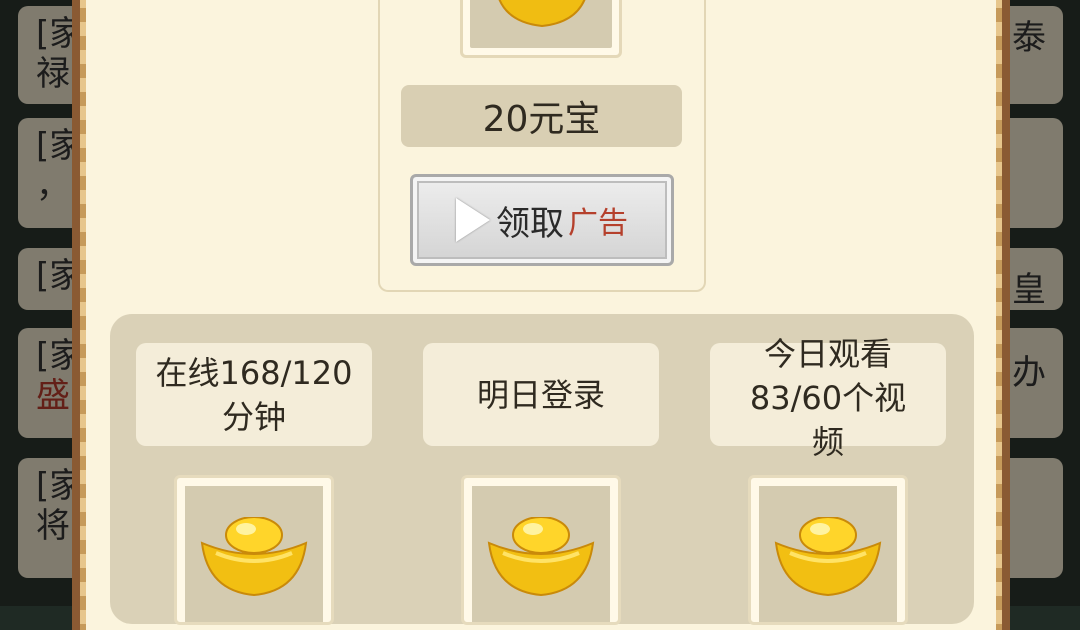 The height and width of the screenshot is (630, 1080). What do you see at coordinates (827, 353) in the screenshot?
I see `task-text: 今日观看` at bounding box center [827, 353].